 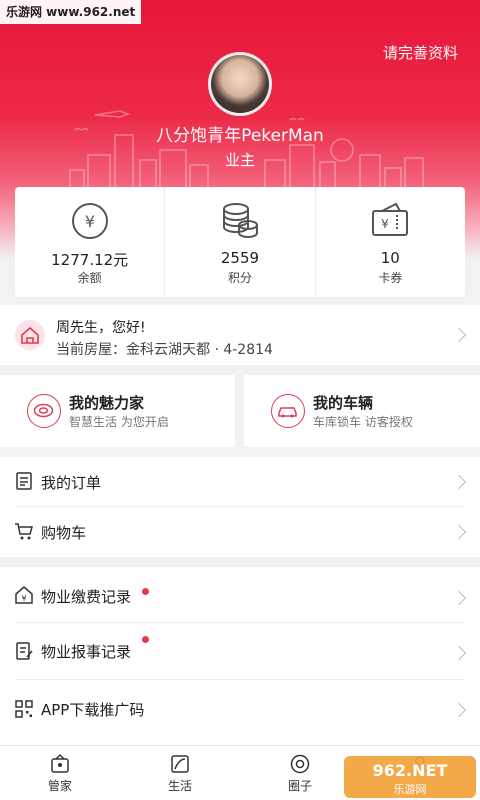 What do you see at coordinates (240, 652) in the screenshot?
I see `menu-item-report-records: 物业报事记录` at bounding box center [240, 652].